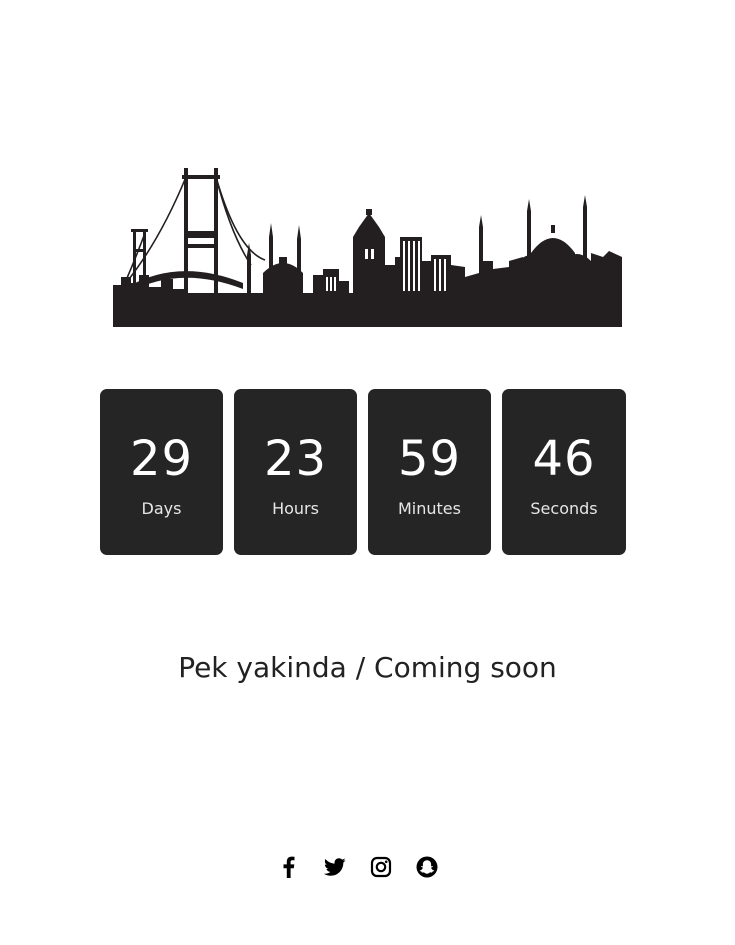 This screenshot has height=945, width=735. I want to click on facebook-link, so click(289, 867).